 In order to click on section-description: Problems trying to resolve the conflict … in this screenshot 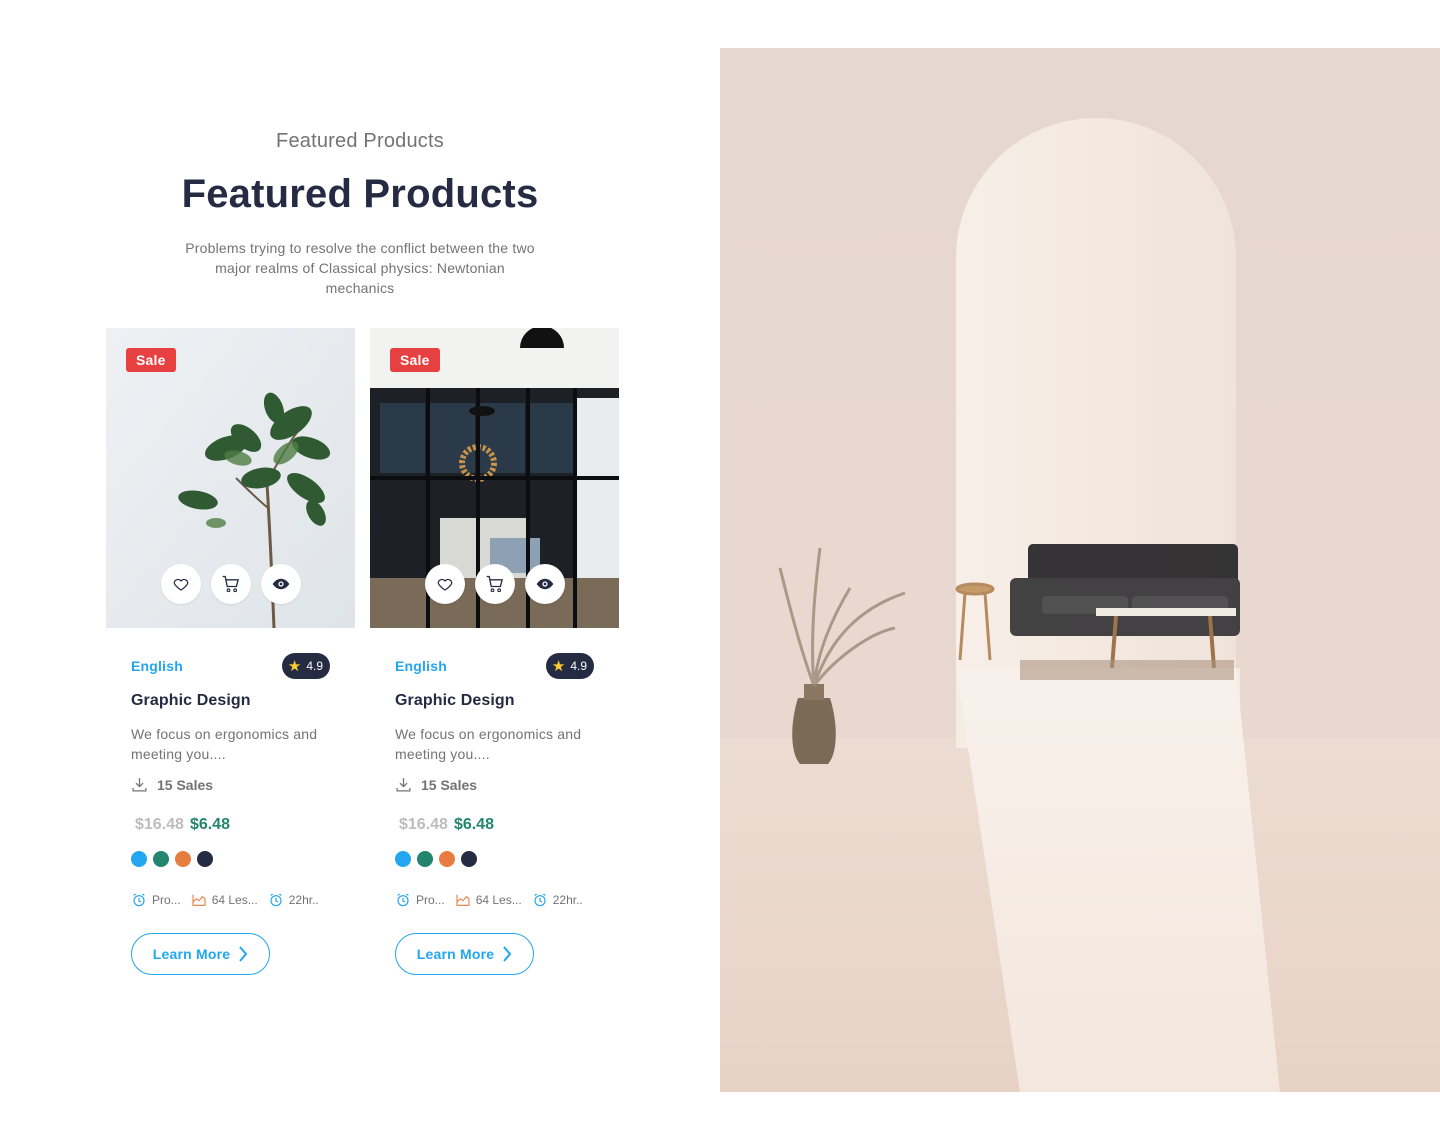, I will do `click(360, 268)`.